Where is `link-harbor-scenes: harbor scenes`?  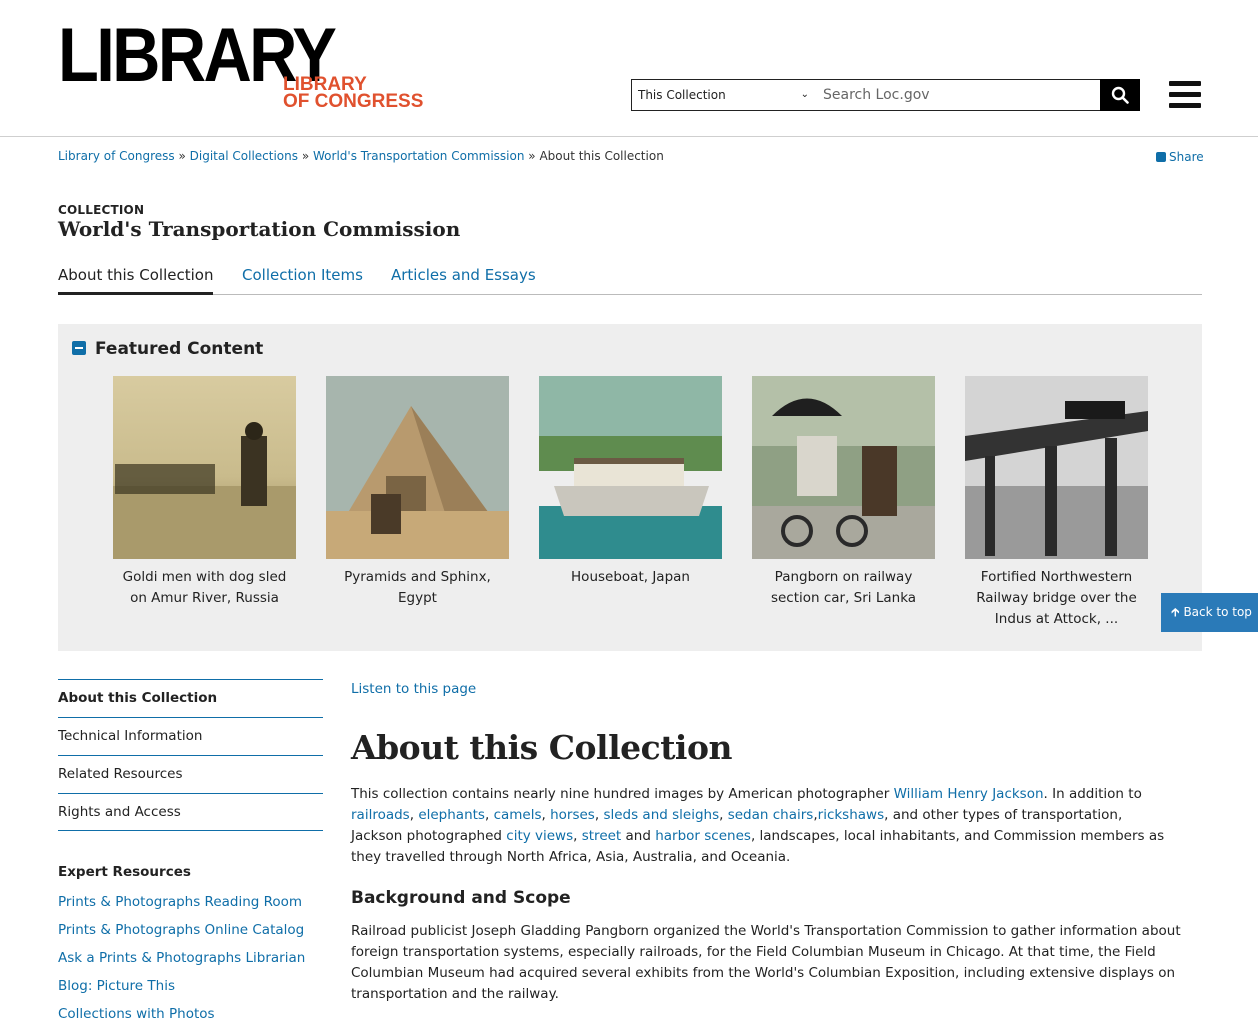
link-harbor-scenes: harbor scenes is located at coordinates (703, 836).